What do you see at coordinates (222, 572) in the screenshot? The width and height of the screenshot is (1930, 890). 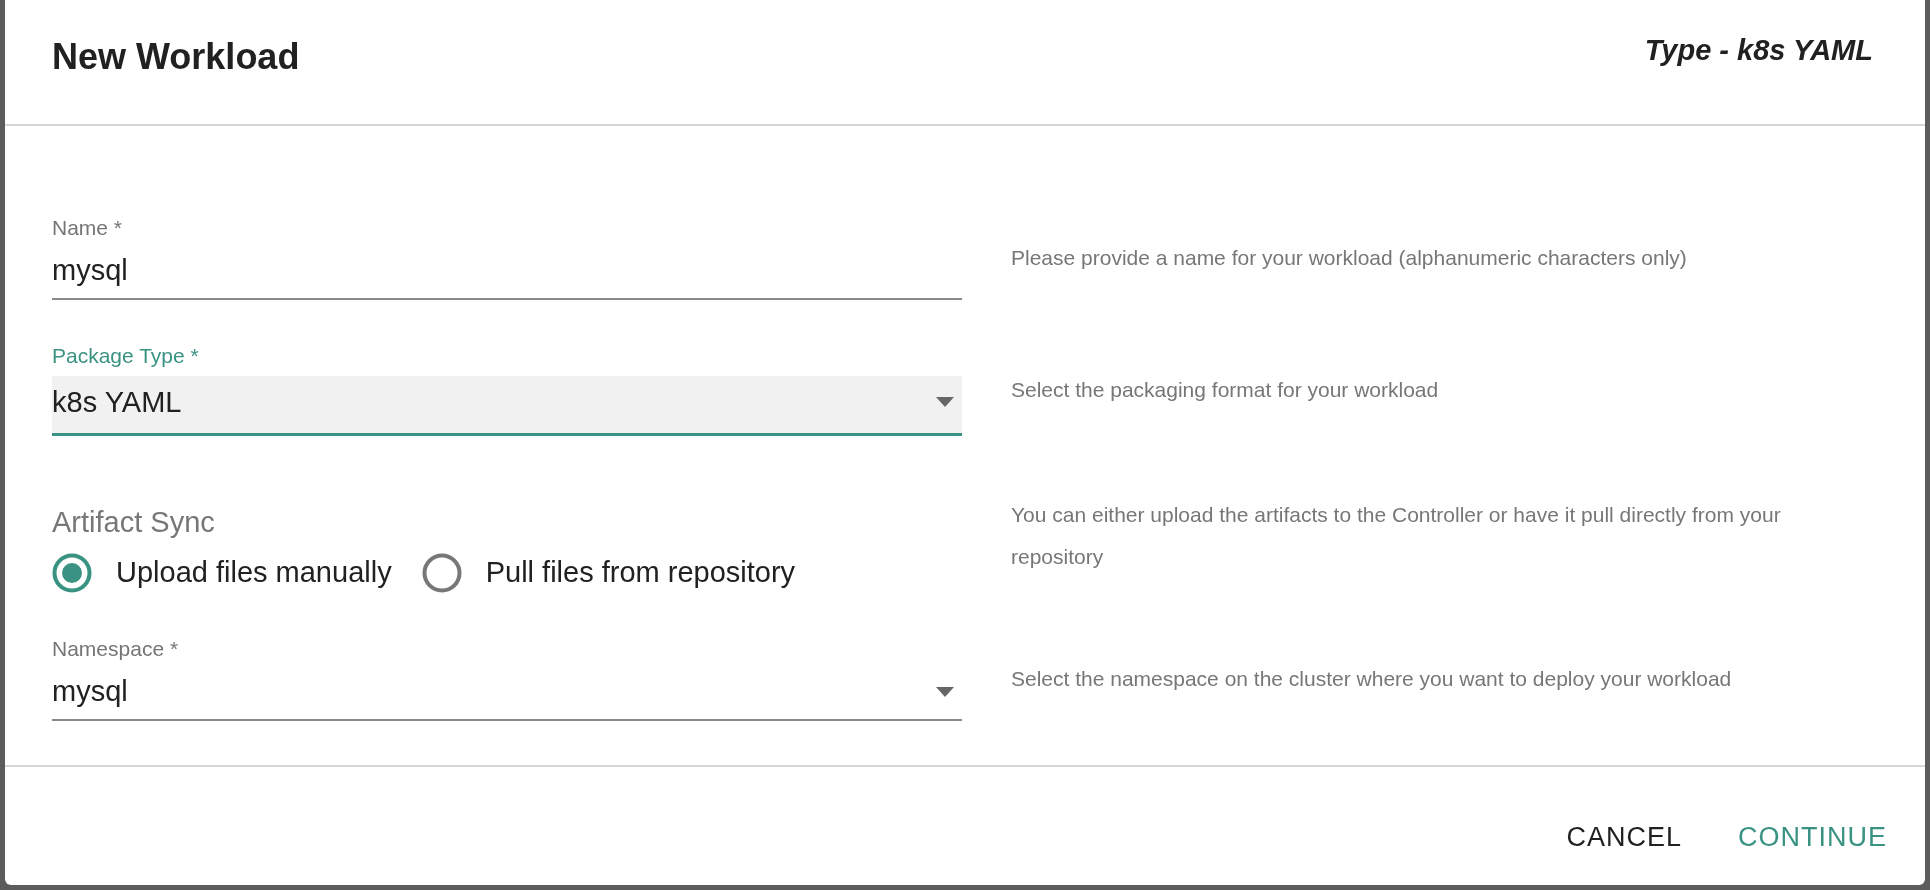 I see `radio-option: Upload files manually` at bounding box center [222, 572].